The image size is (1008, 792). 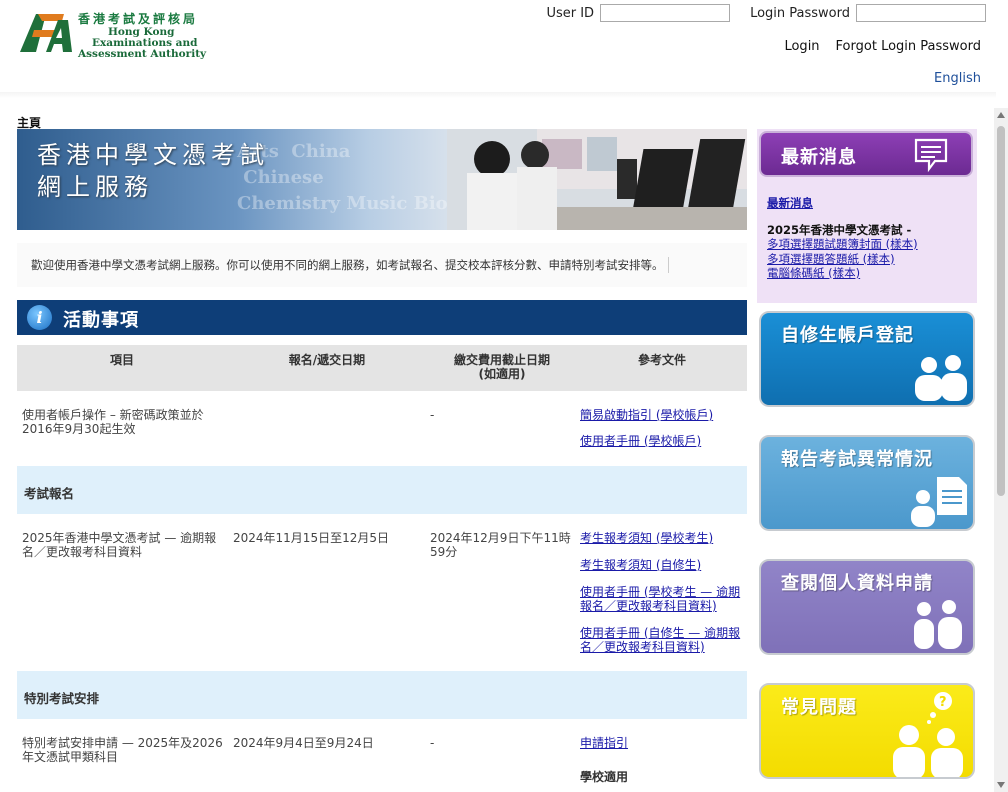 I want to click on banner-title-line1: 香港中學文憑考試, so click(x=153, y=155).